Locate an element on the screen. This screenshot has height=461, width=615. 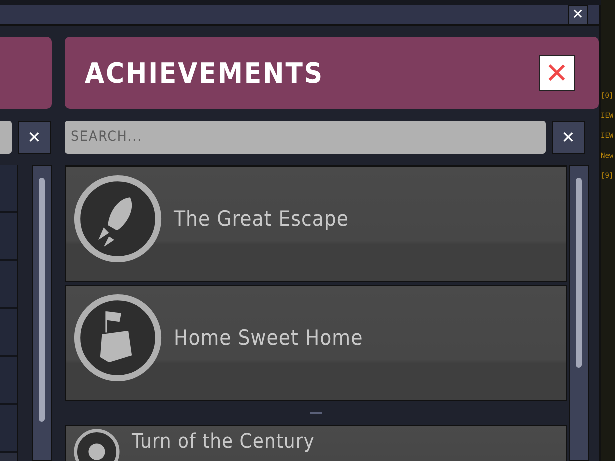
panel-title: ACHIEVEMENTS is located at coordinates (204, 73).